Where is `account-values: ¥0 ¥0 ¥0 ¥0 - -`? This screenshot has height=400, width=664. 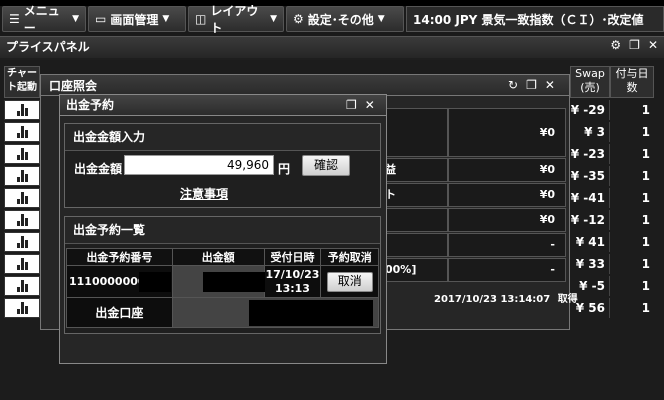
account-values: ¥0 ¥0 ¥0 ¥0 - - is located at coordinates (507, 195).